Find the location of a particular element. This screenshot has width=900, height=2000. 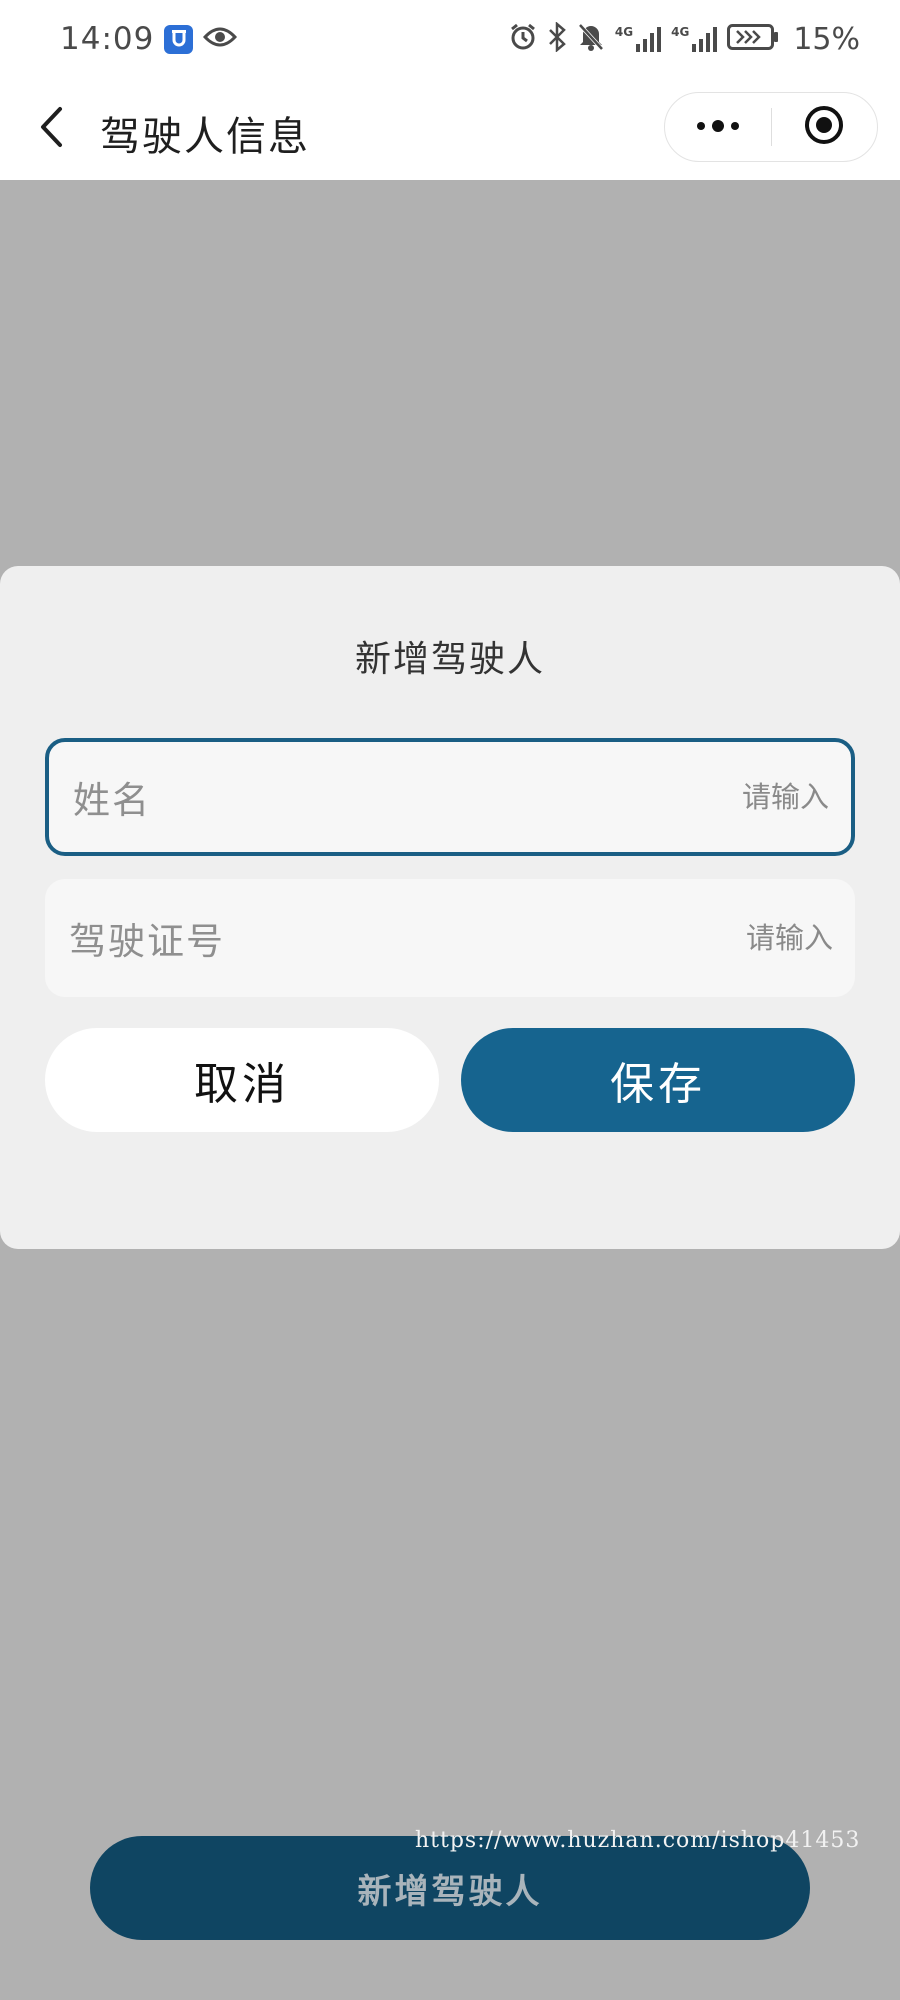

status-left: 14:09 is located at coordinates (149, 39).